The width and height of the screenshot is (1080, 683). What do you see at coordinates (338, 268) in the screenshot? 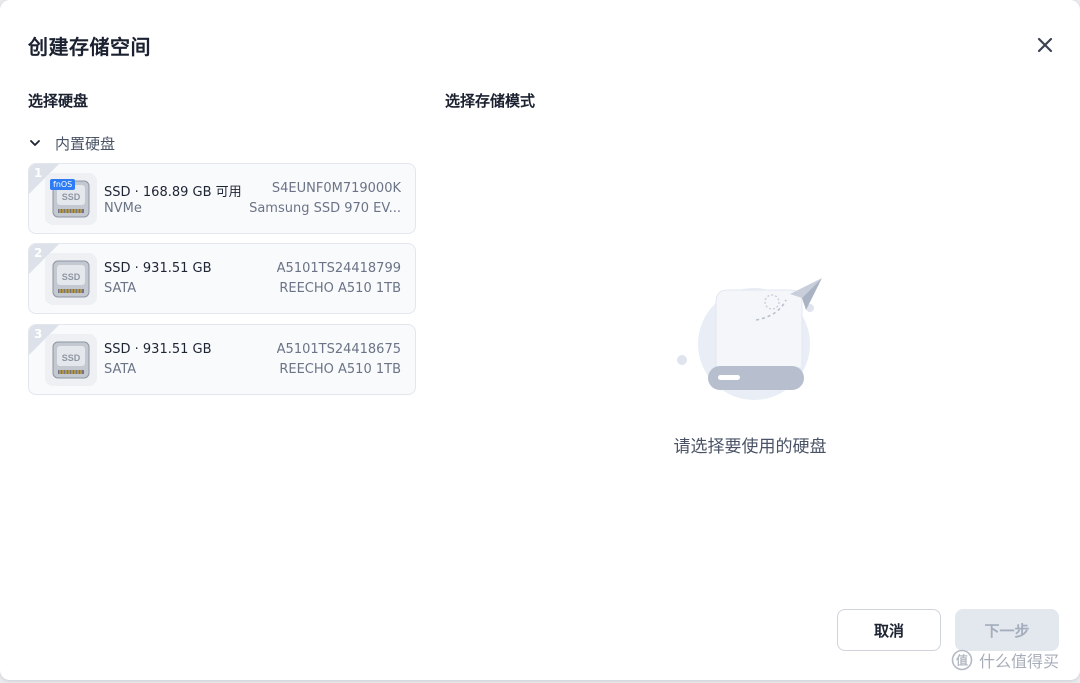
I see `disk-serial: A5101TS24418799` at bounding box center [338, 268].